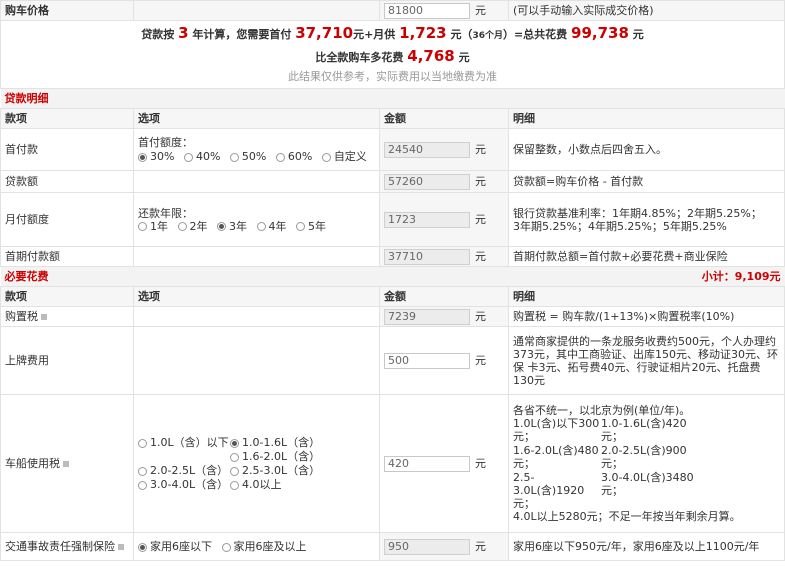  Describe the element at coordinates (201, 156) in the screenshot. I see `down-option-40: 40%` at that location.